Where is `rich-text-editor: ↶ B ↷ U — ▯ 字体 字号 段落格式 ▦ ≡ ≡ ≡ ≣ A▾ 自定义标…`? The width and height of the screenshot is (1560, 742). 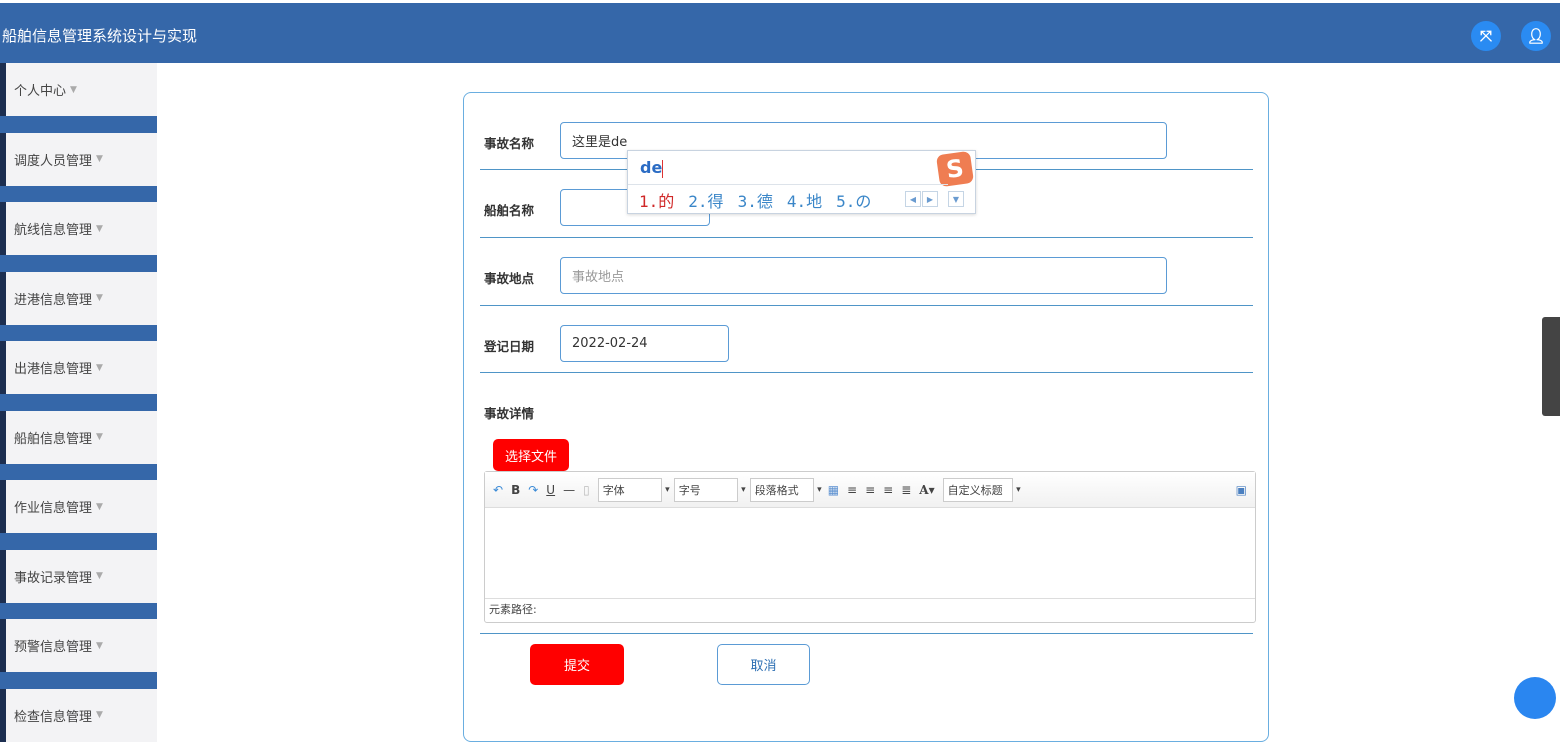 rich-text-editor: ↶ B ↷ U — ▯ 字体 字号 段落格式 ▦ ≡ ≡ ≡ ≣ A▾ 自定义标… is located at coordinates (870, 547).